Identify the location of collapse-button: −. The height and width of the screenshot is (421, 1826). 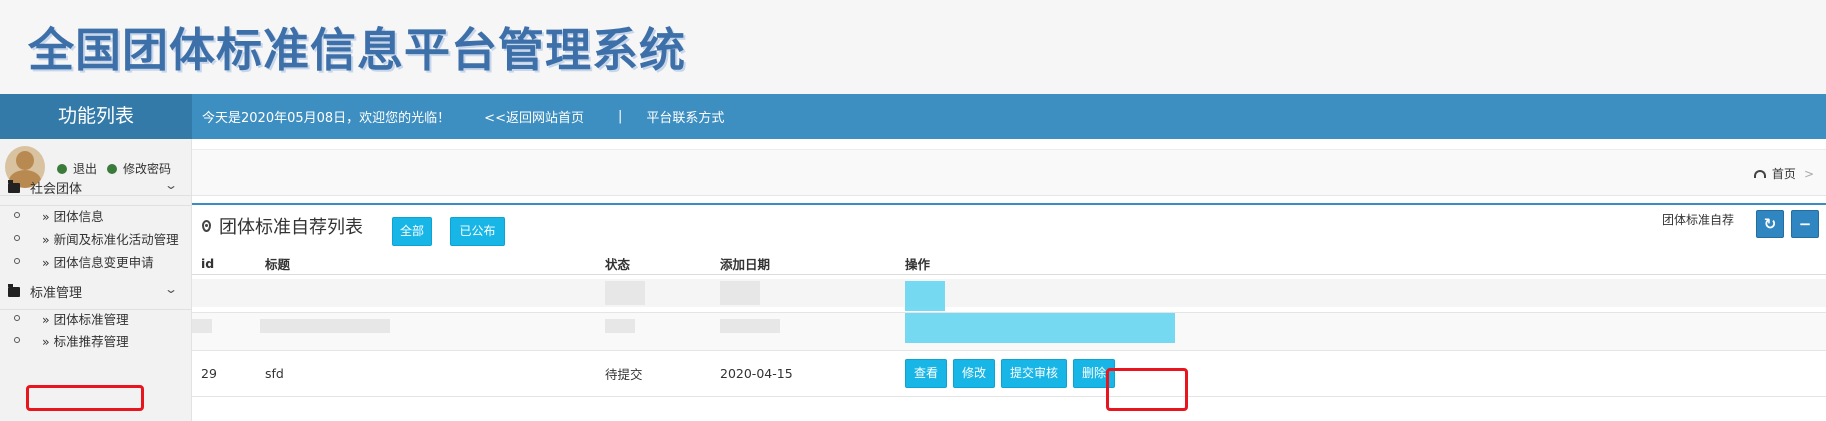
(1805, 224).